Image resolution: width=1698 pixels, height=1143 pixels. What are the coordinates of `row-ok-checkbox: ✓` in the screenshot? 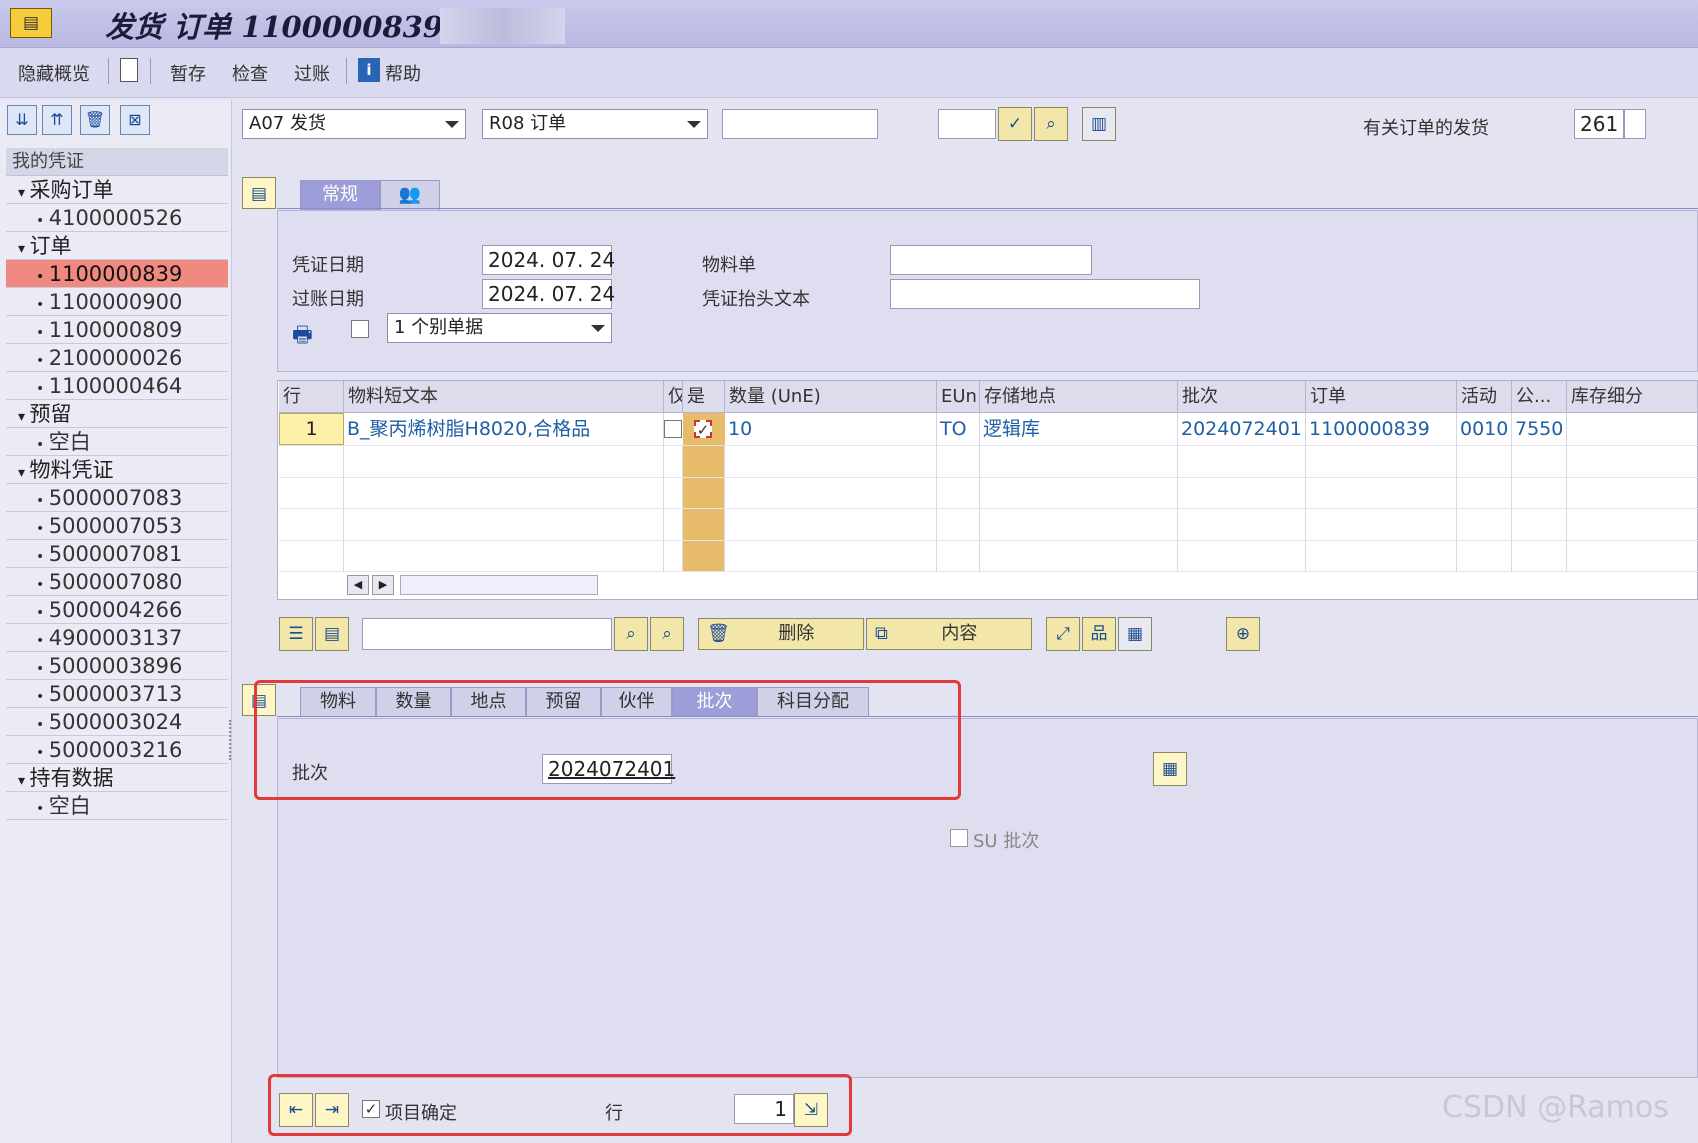 It's located at (703, 429).